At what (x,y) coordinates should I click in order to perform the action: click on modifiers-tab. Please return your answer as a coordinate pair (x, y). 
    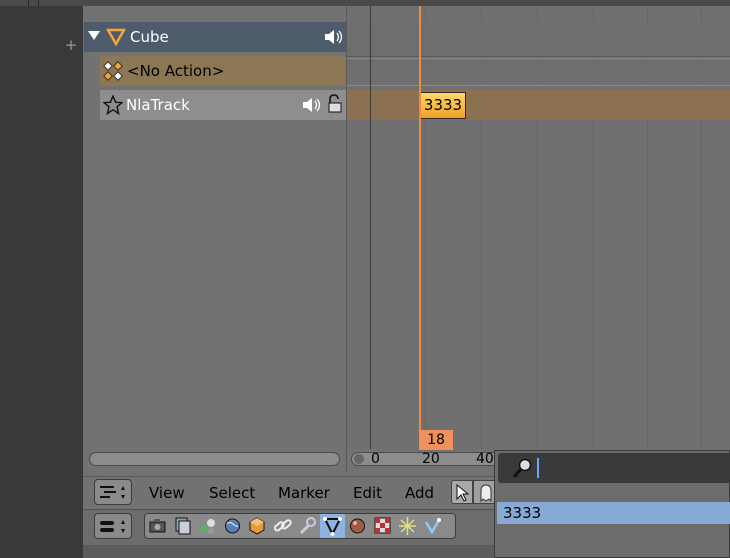
    Looking at the image, I should click on (307, 526).